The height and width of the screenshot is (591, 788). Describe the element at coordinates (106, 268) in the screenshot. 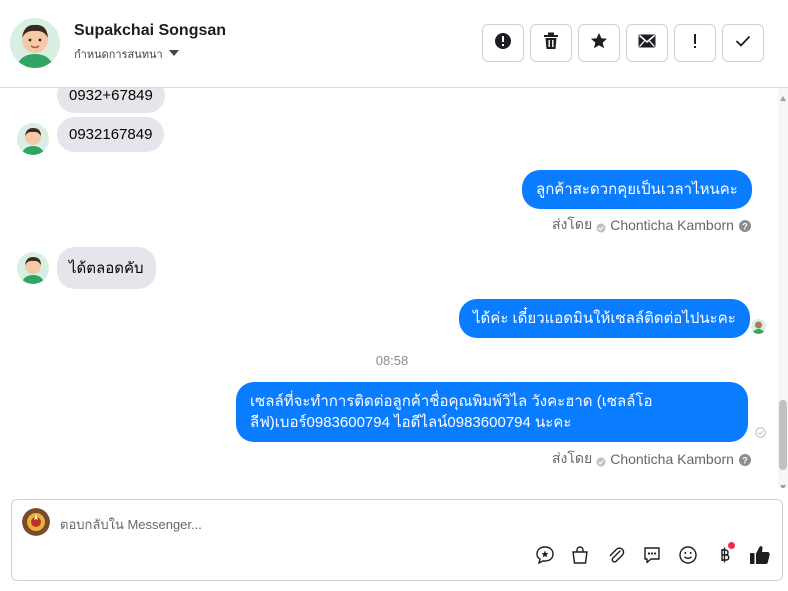

I see `incoming-message: ได้ตลอดคับ` at that location.